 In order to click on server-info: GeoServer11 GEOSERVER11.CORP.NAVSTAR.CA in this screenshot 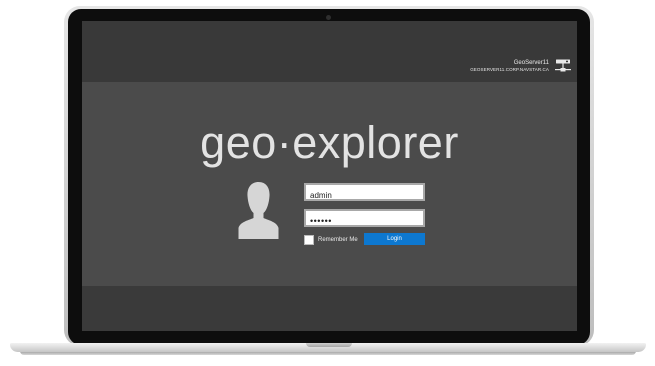, I will do `click(509, 66)`.